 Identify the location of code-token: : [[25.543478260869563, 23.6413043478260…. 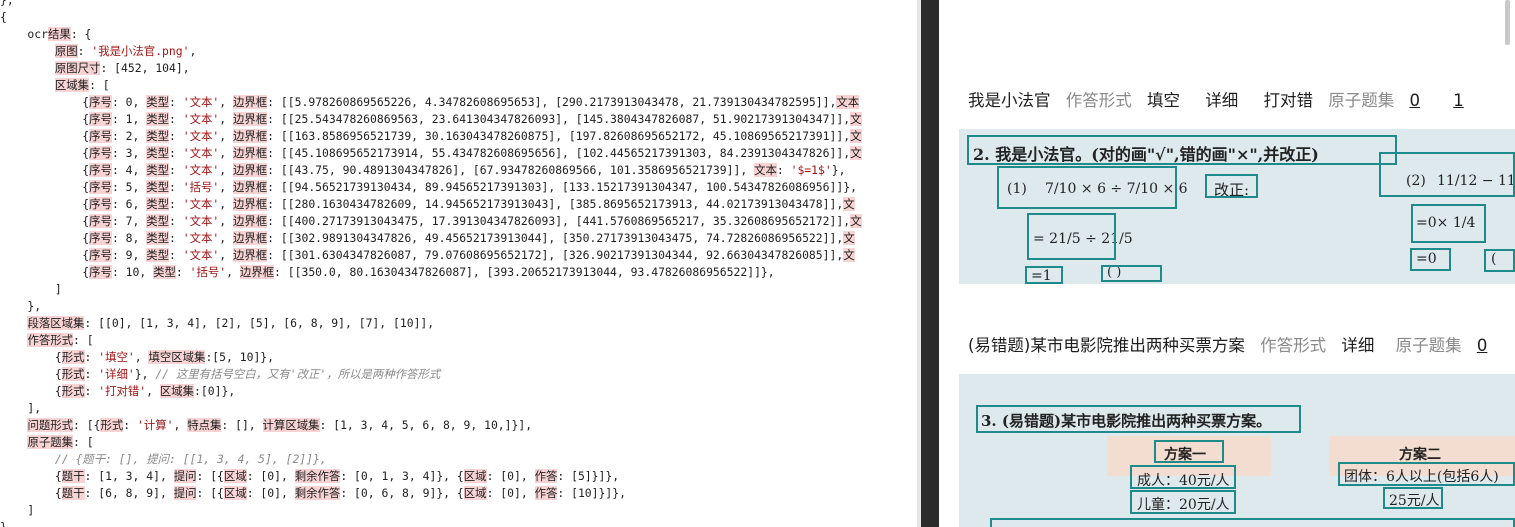
(559, 119).